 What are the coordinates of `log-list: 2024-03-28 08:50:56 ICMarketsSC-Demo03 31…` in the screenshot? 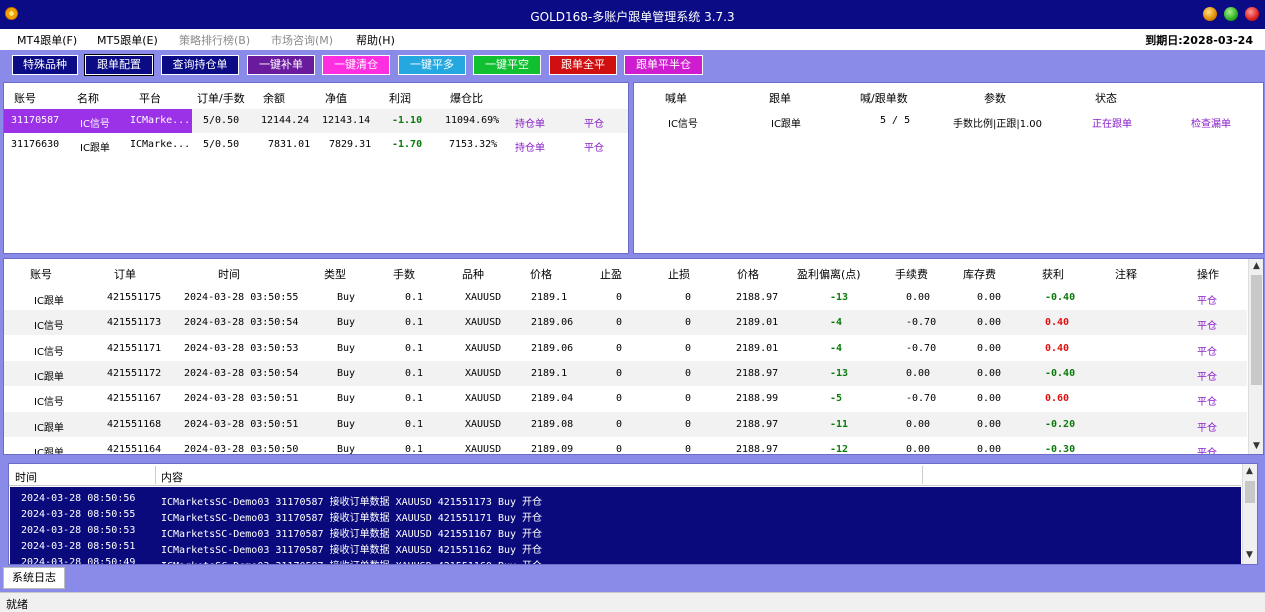 It's located at (625, 525).